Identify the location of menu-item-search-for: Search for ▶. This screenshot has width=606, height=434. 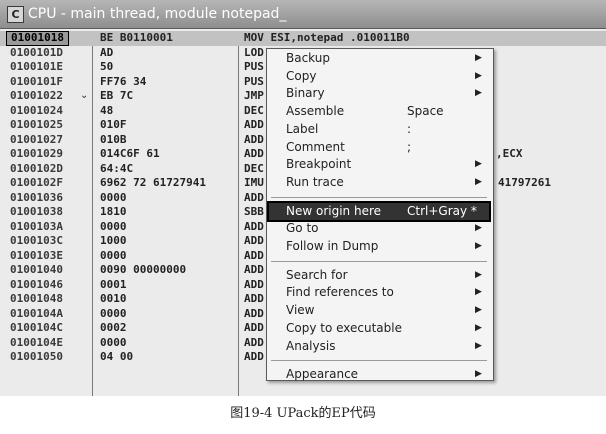
(380, 275).